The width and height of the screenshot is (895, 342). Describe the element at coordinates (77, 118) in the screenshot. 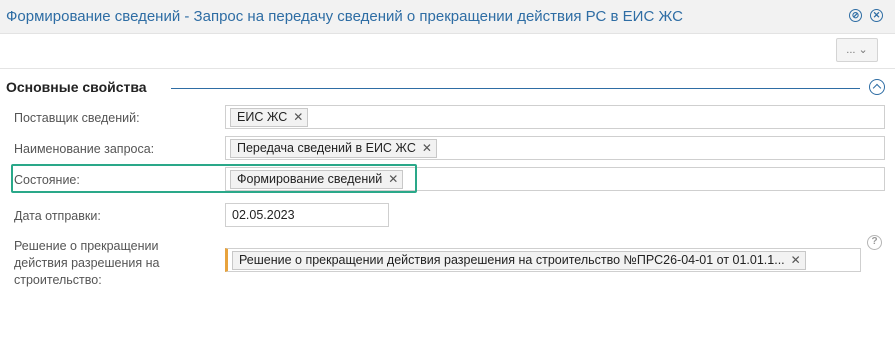

I see `supplier-label: Поставщик сведений:` at that location.